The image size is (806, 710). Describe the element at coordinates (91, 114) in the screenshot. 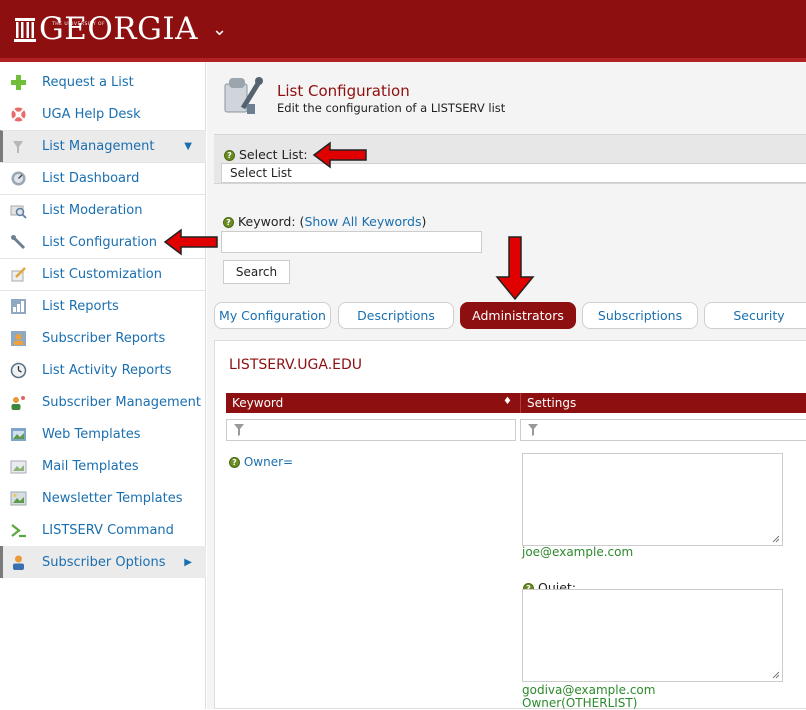

I see `sidebar-item-label: UGA Help Desk` at that location.